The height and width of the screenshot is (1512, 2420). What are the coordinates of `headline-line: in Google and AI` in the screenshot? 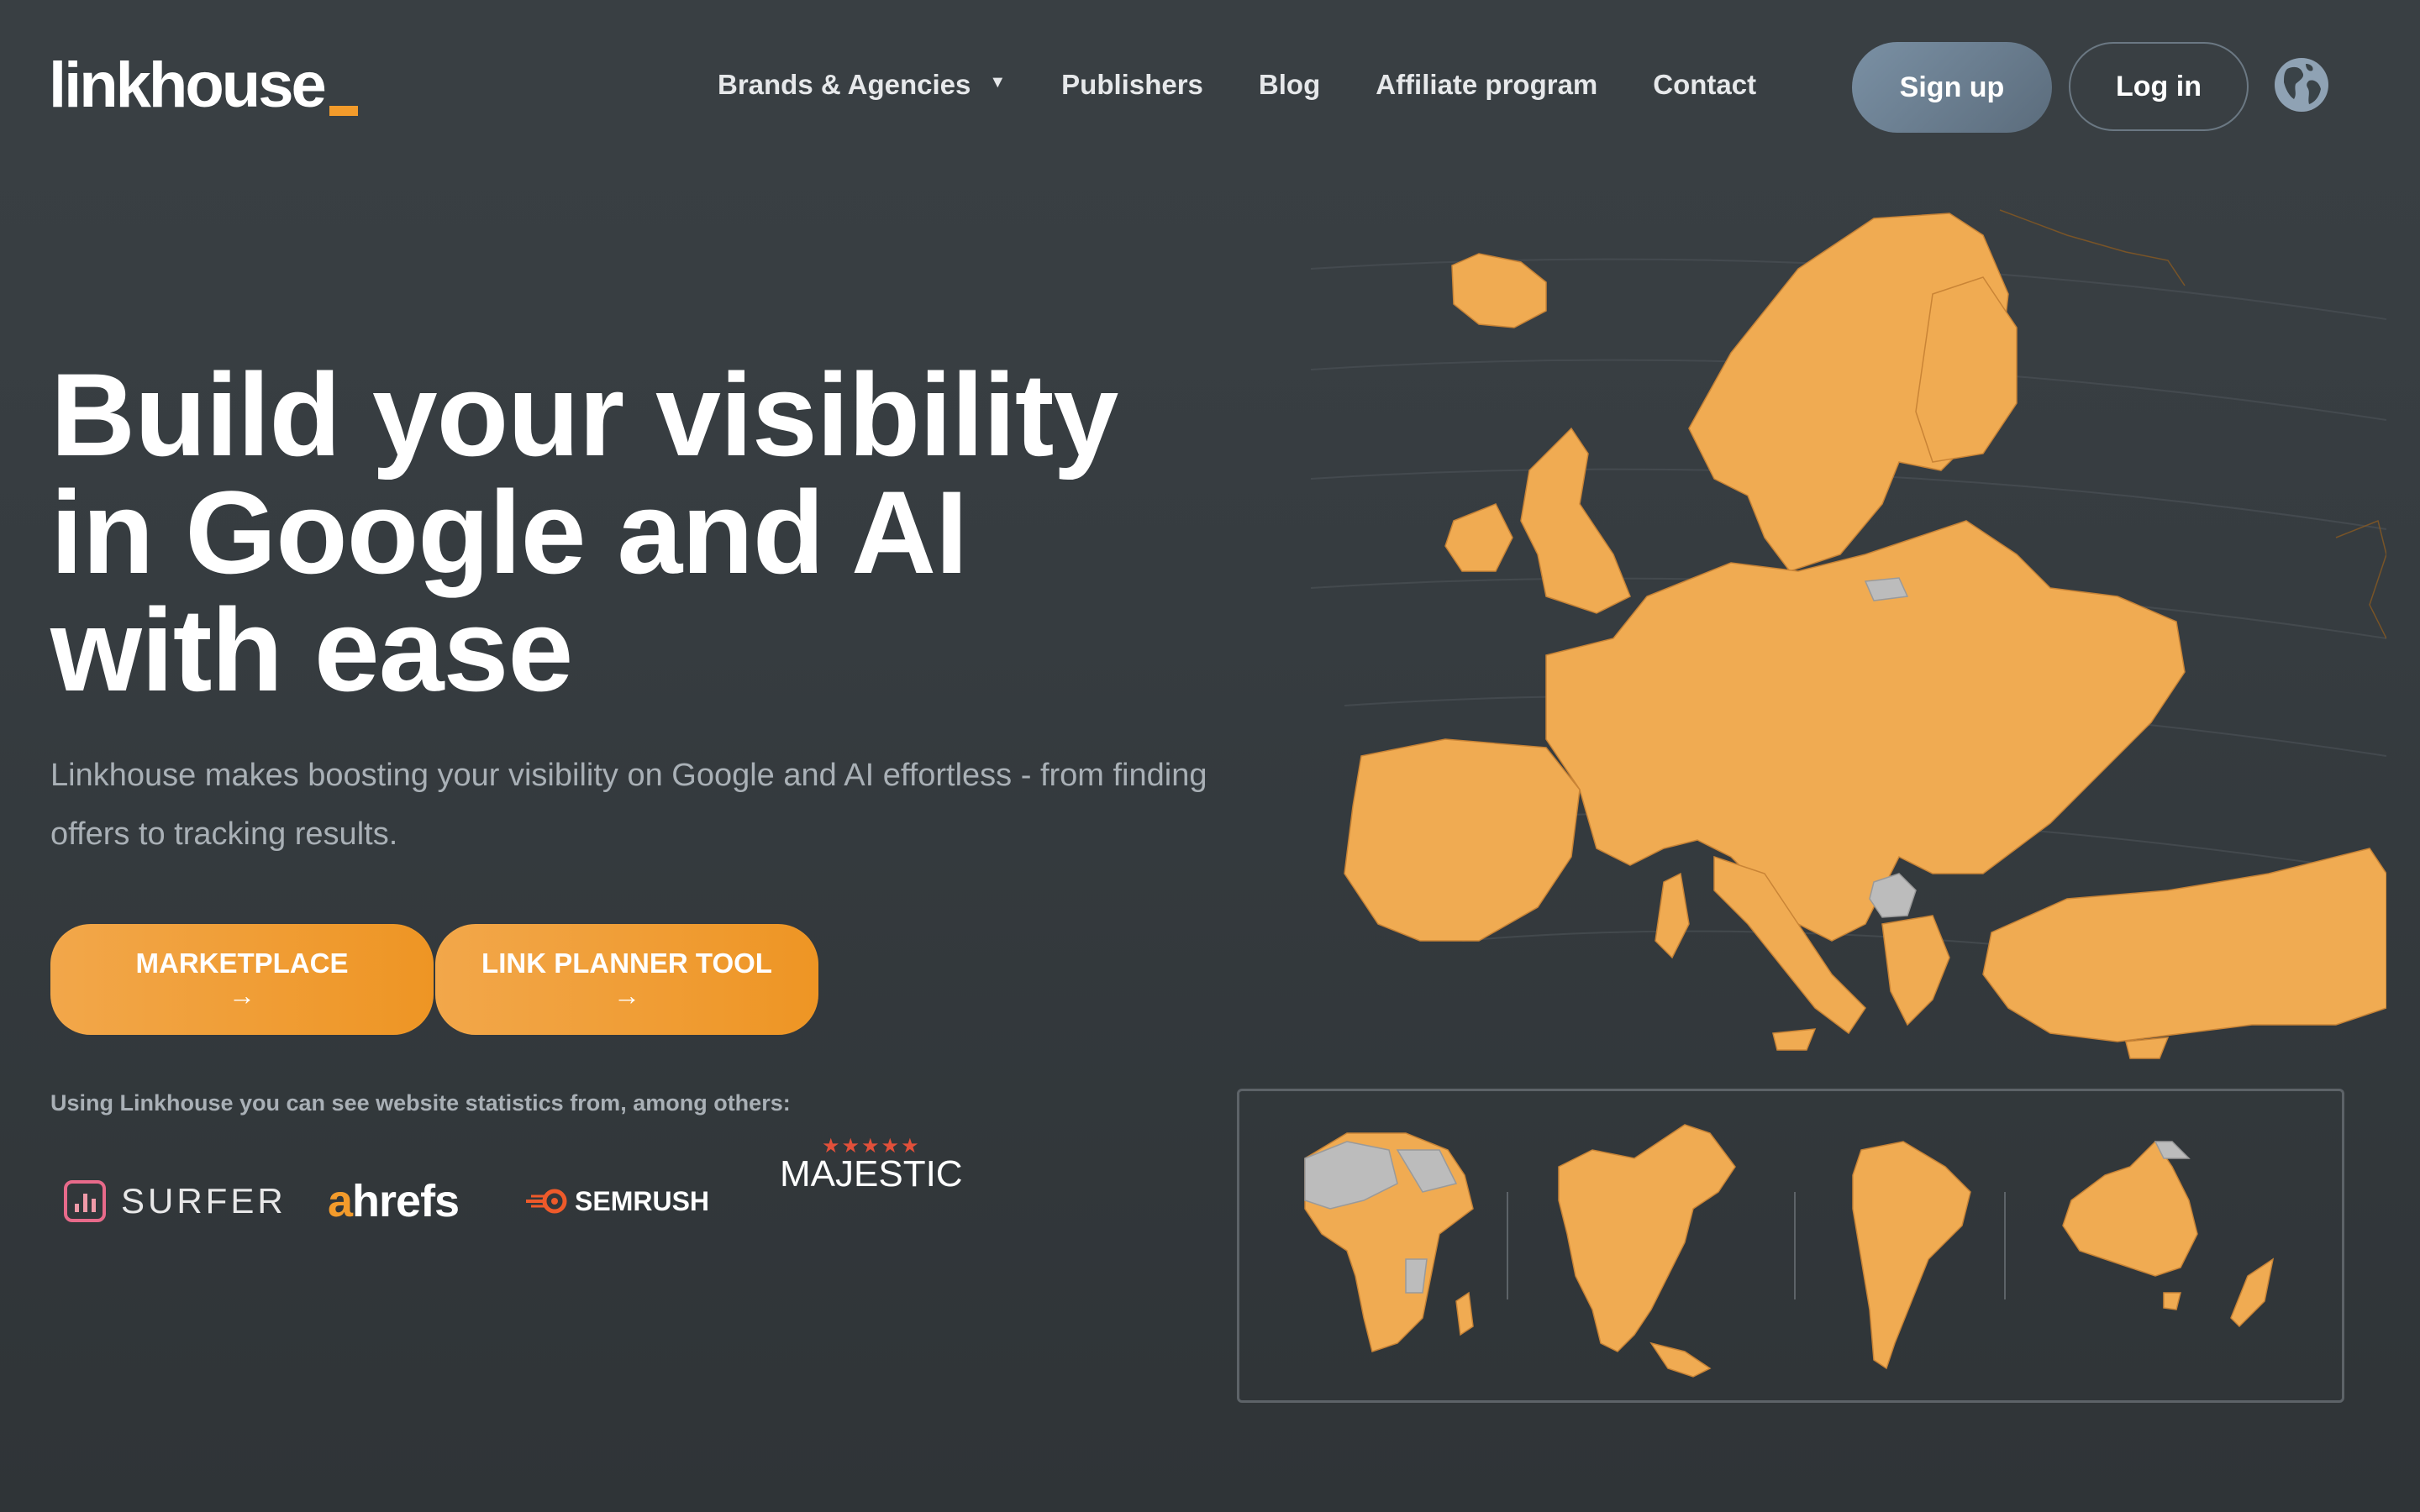 It's located at (509, 532).